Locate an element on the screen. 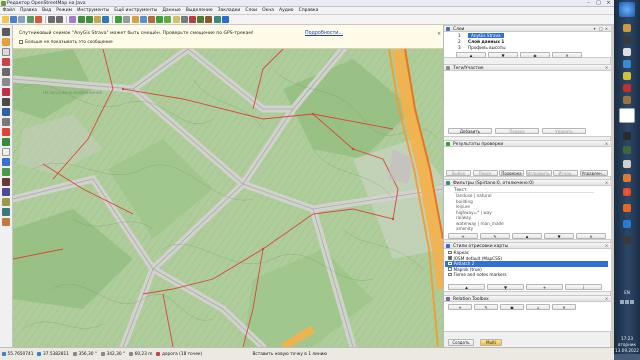 The width and height of the screenshot is (640, 360). menu-bookmarks: Закладки is located at coordinates (229, 10).